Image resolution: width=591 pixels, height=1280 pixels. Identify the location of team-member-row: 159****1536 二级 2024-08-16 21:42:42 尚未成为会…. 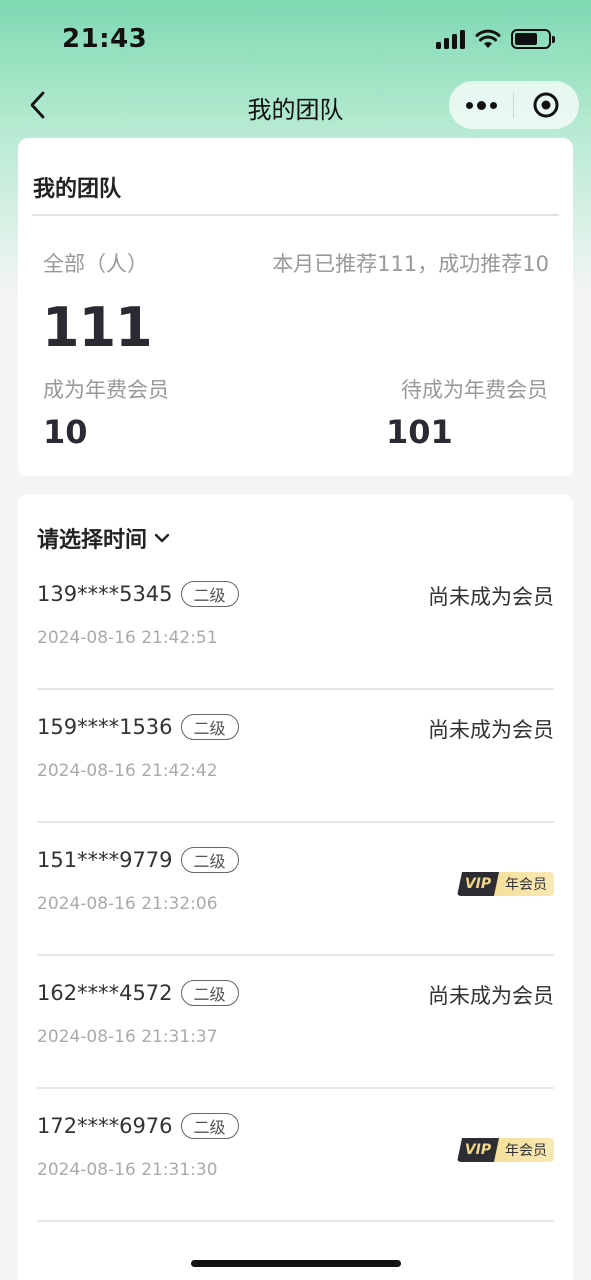
(295, 756).